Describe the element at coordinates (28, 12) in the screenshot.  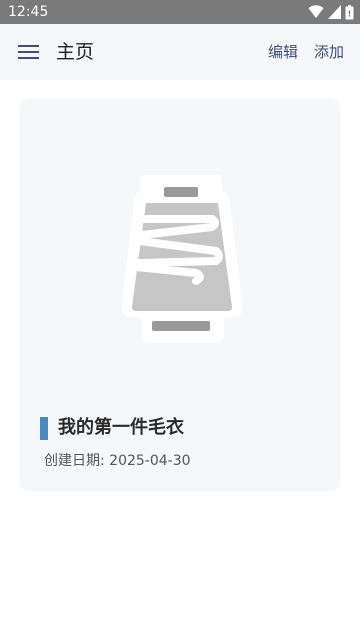
I see `status-time: 12:45` at that location.